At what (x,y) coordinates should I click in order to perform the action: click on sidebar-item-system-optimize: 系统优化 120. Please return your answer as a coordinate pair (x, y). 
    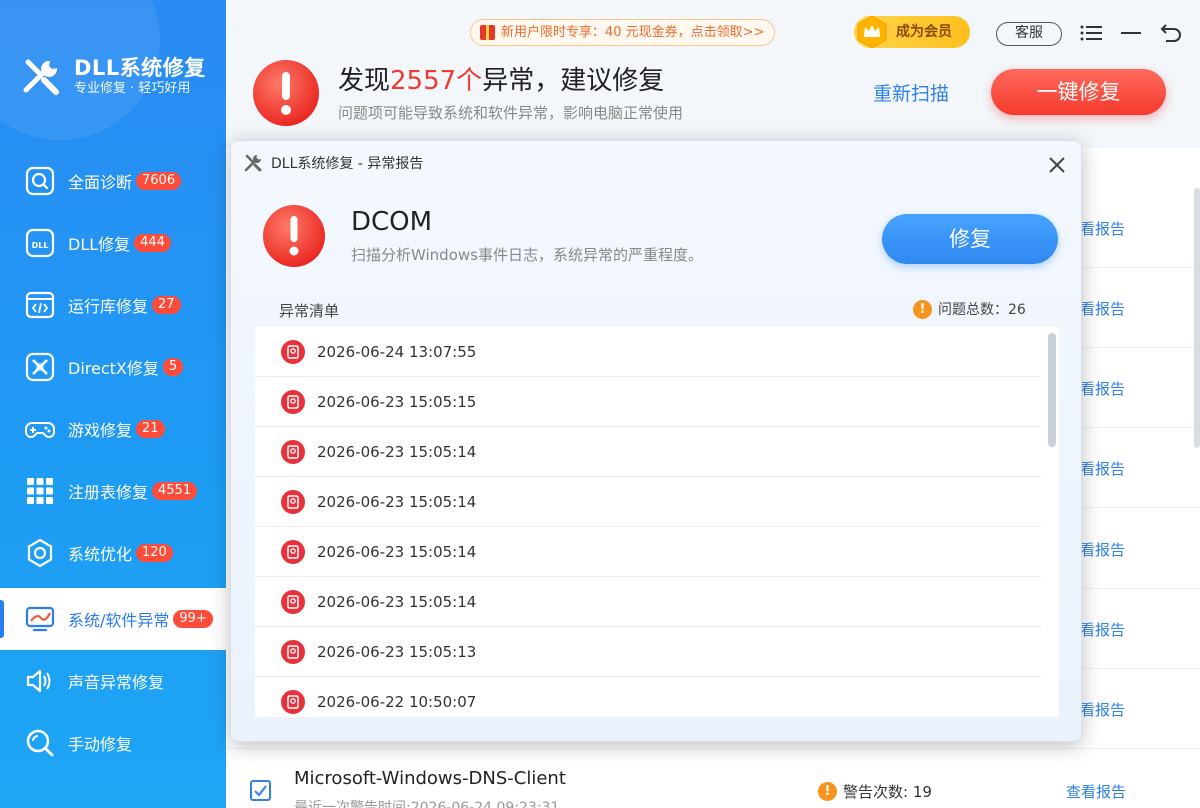
    Looking at the image, I should click on (113, 553).